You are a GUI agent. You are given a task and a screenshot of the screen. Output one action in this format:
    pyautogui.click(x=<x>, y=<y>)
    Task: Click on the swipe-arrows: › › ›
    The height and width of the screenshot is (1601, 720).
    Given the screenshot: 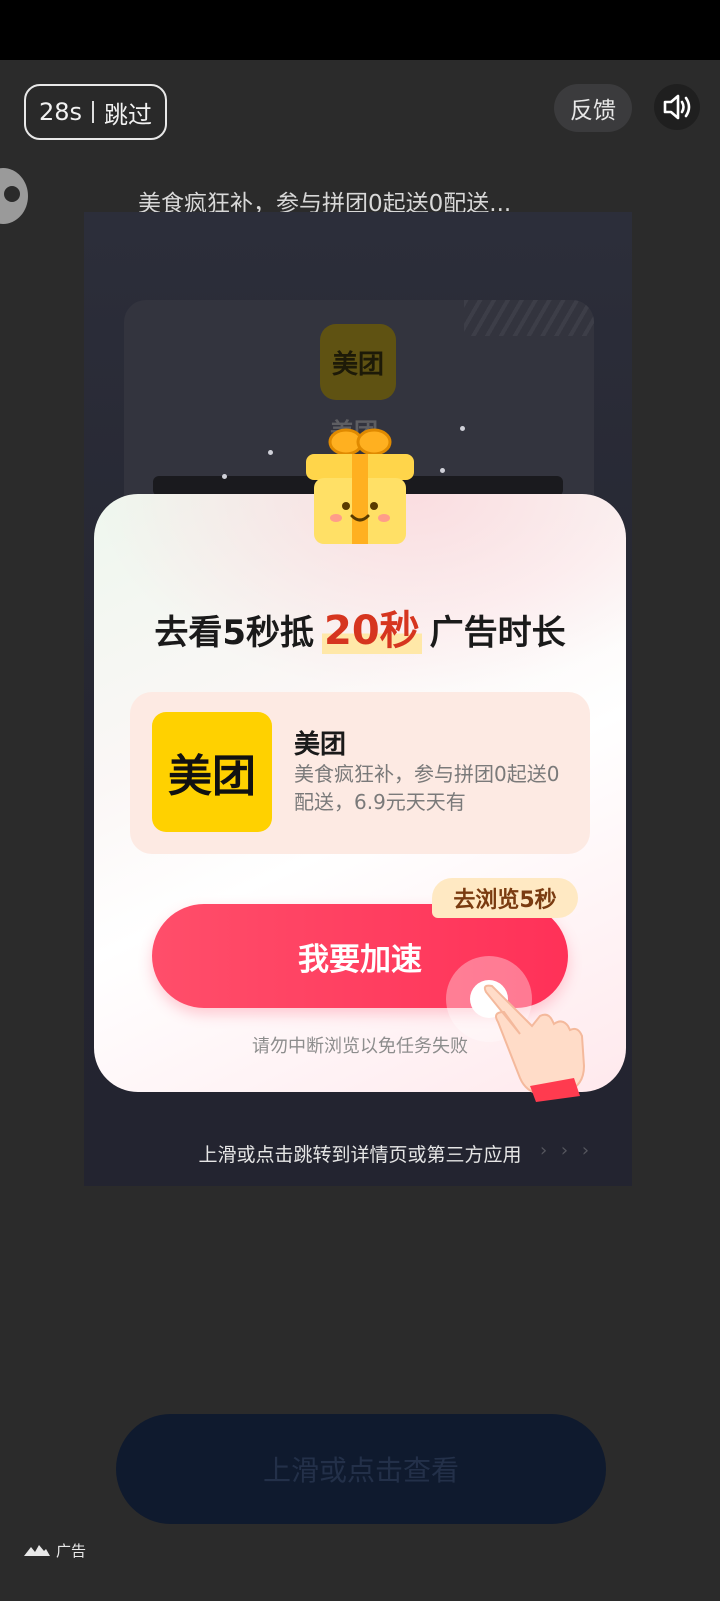 What is the action you would take?
    pyautogui.click(x=567, y=1150)
    